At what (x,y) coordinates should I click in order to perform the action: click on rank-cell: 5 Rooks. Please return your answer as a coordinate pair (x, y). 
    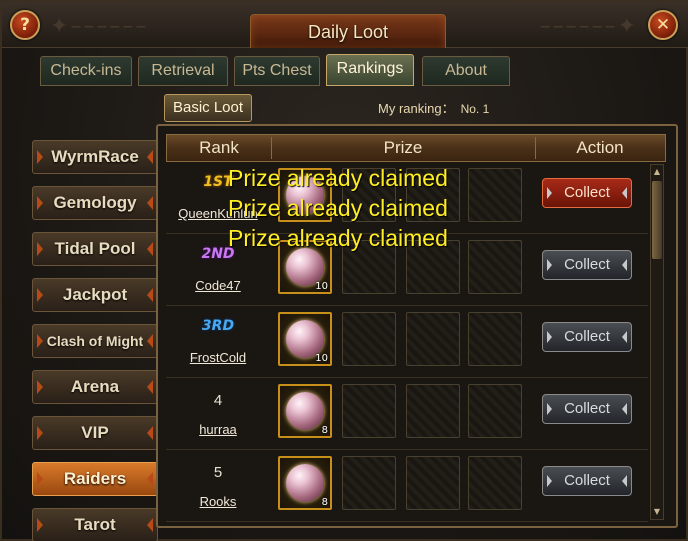
    Looking at the image, I should click on (218, 486).